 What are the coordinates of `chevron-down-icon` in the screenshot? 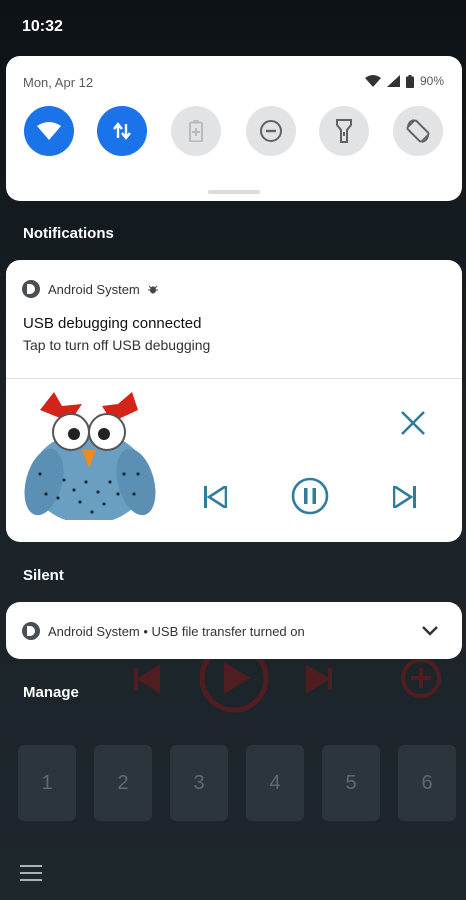 It's located at (430, 631).